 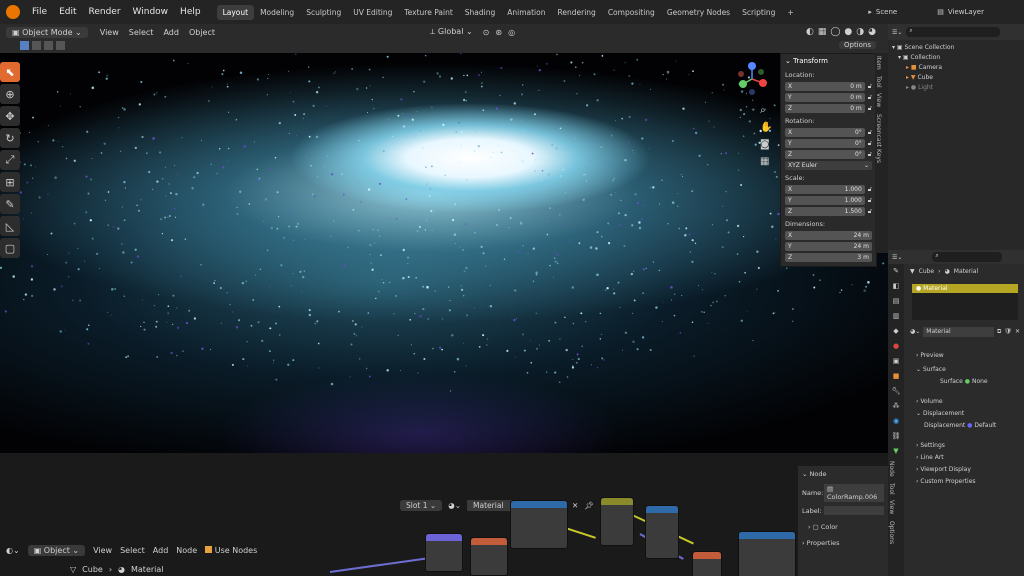 I want to click on location-z-field: Z 0 m, so click(x=825, y=108).